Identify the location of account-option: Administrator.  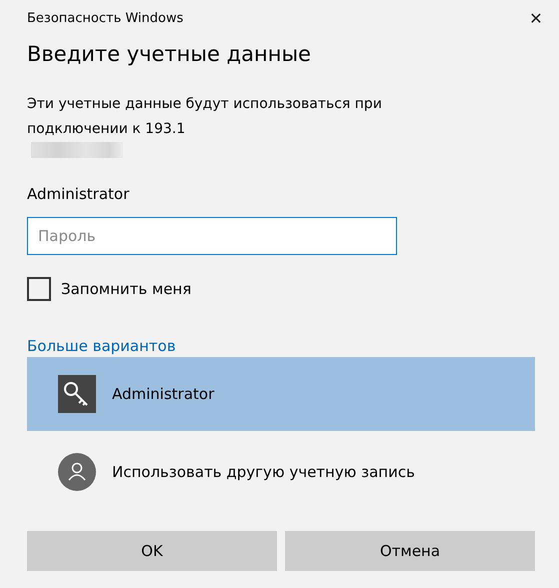
(281, 394).